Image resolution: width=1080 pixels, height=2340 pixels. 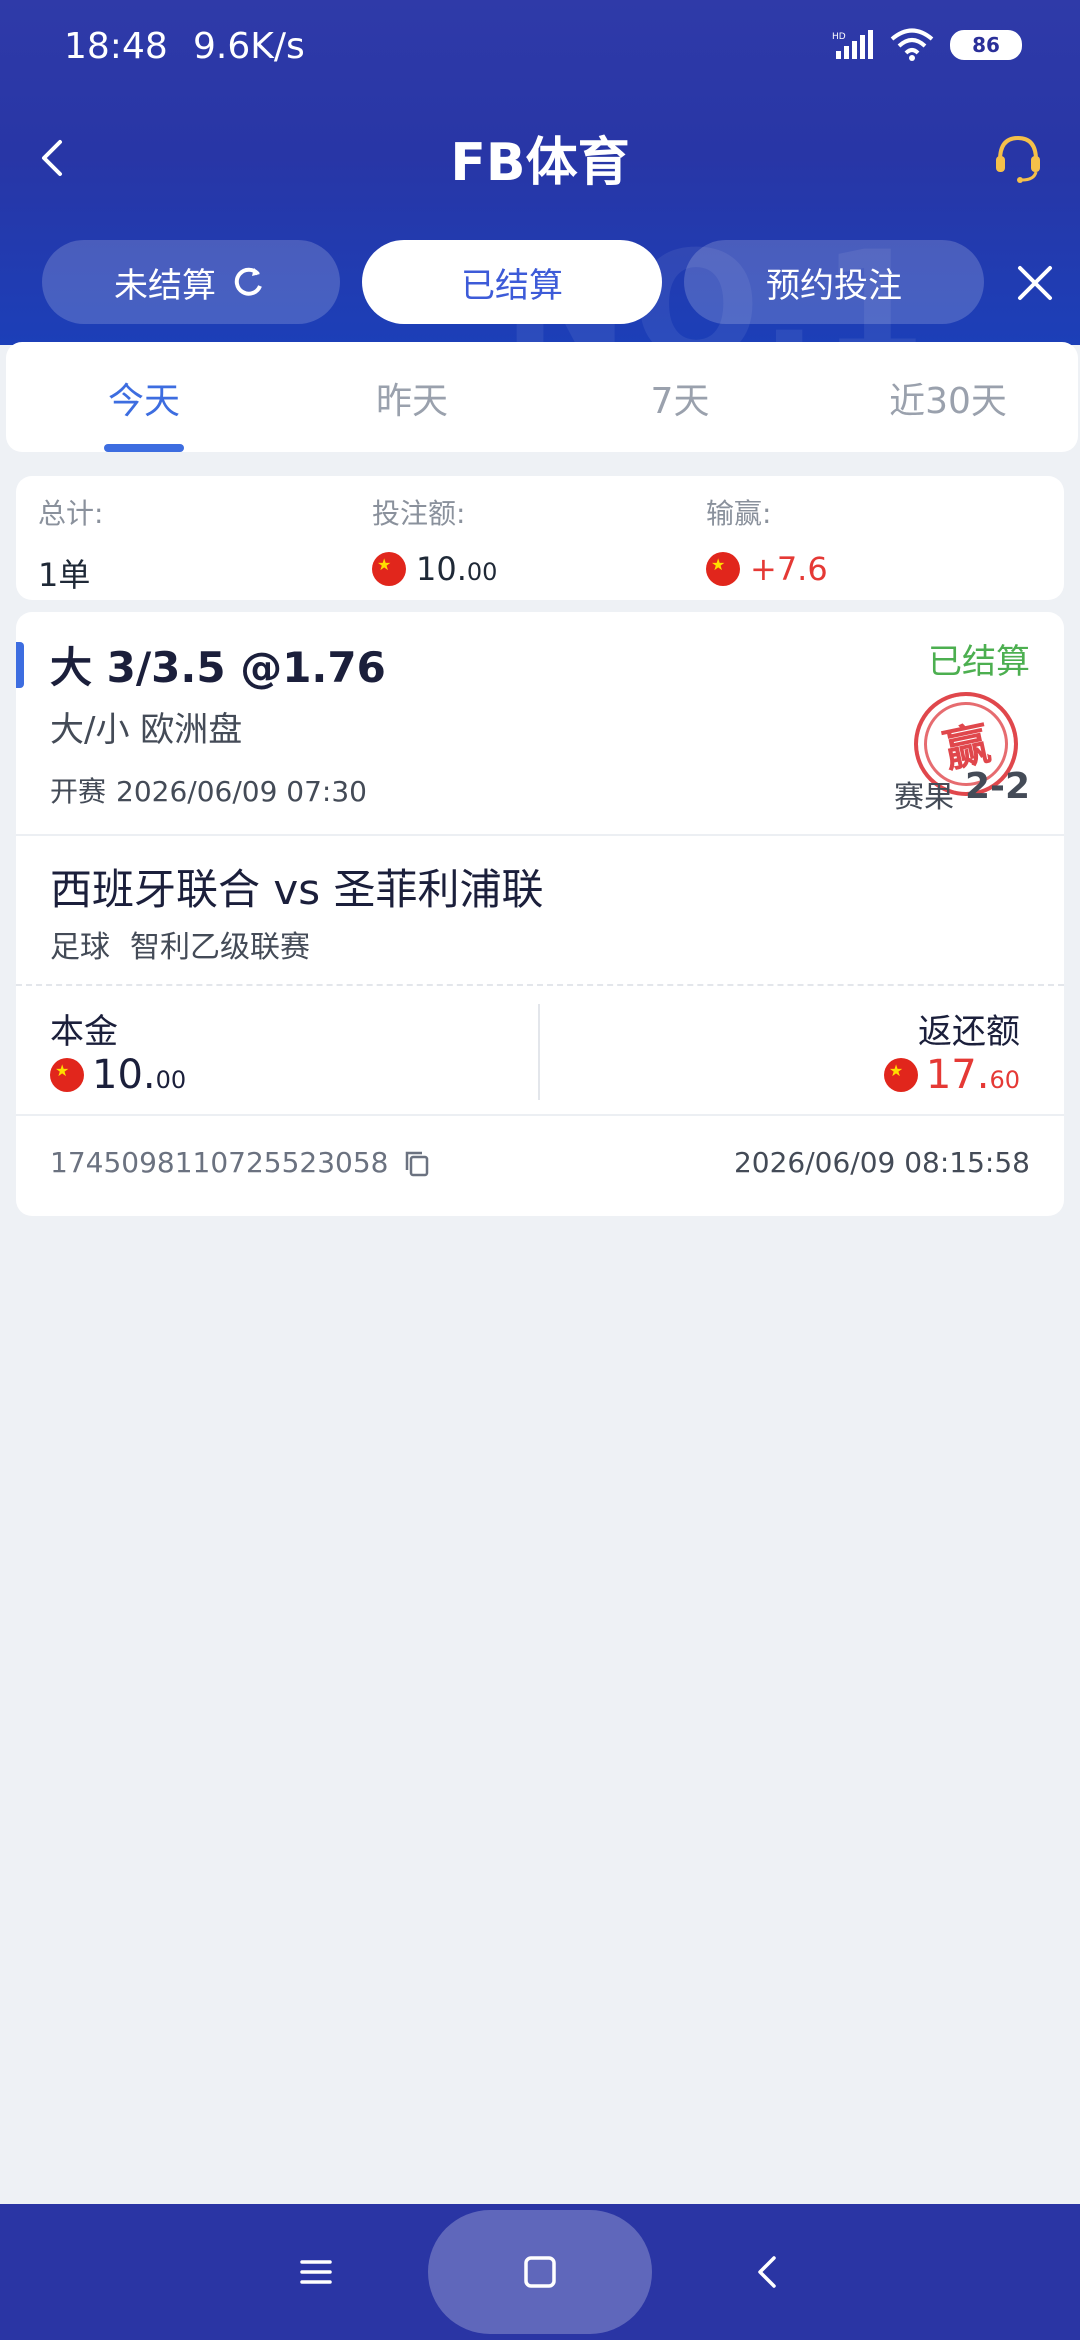 I want to click on status-network-speed: 9.6K/s, so click(x=249, y=46).